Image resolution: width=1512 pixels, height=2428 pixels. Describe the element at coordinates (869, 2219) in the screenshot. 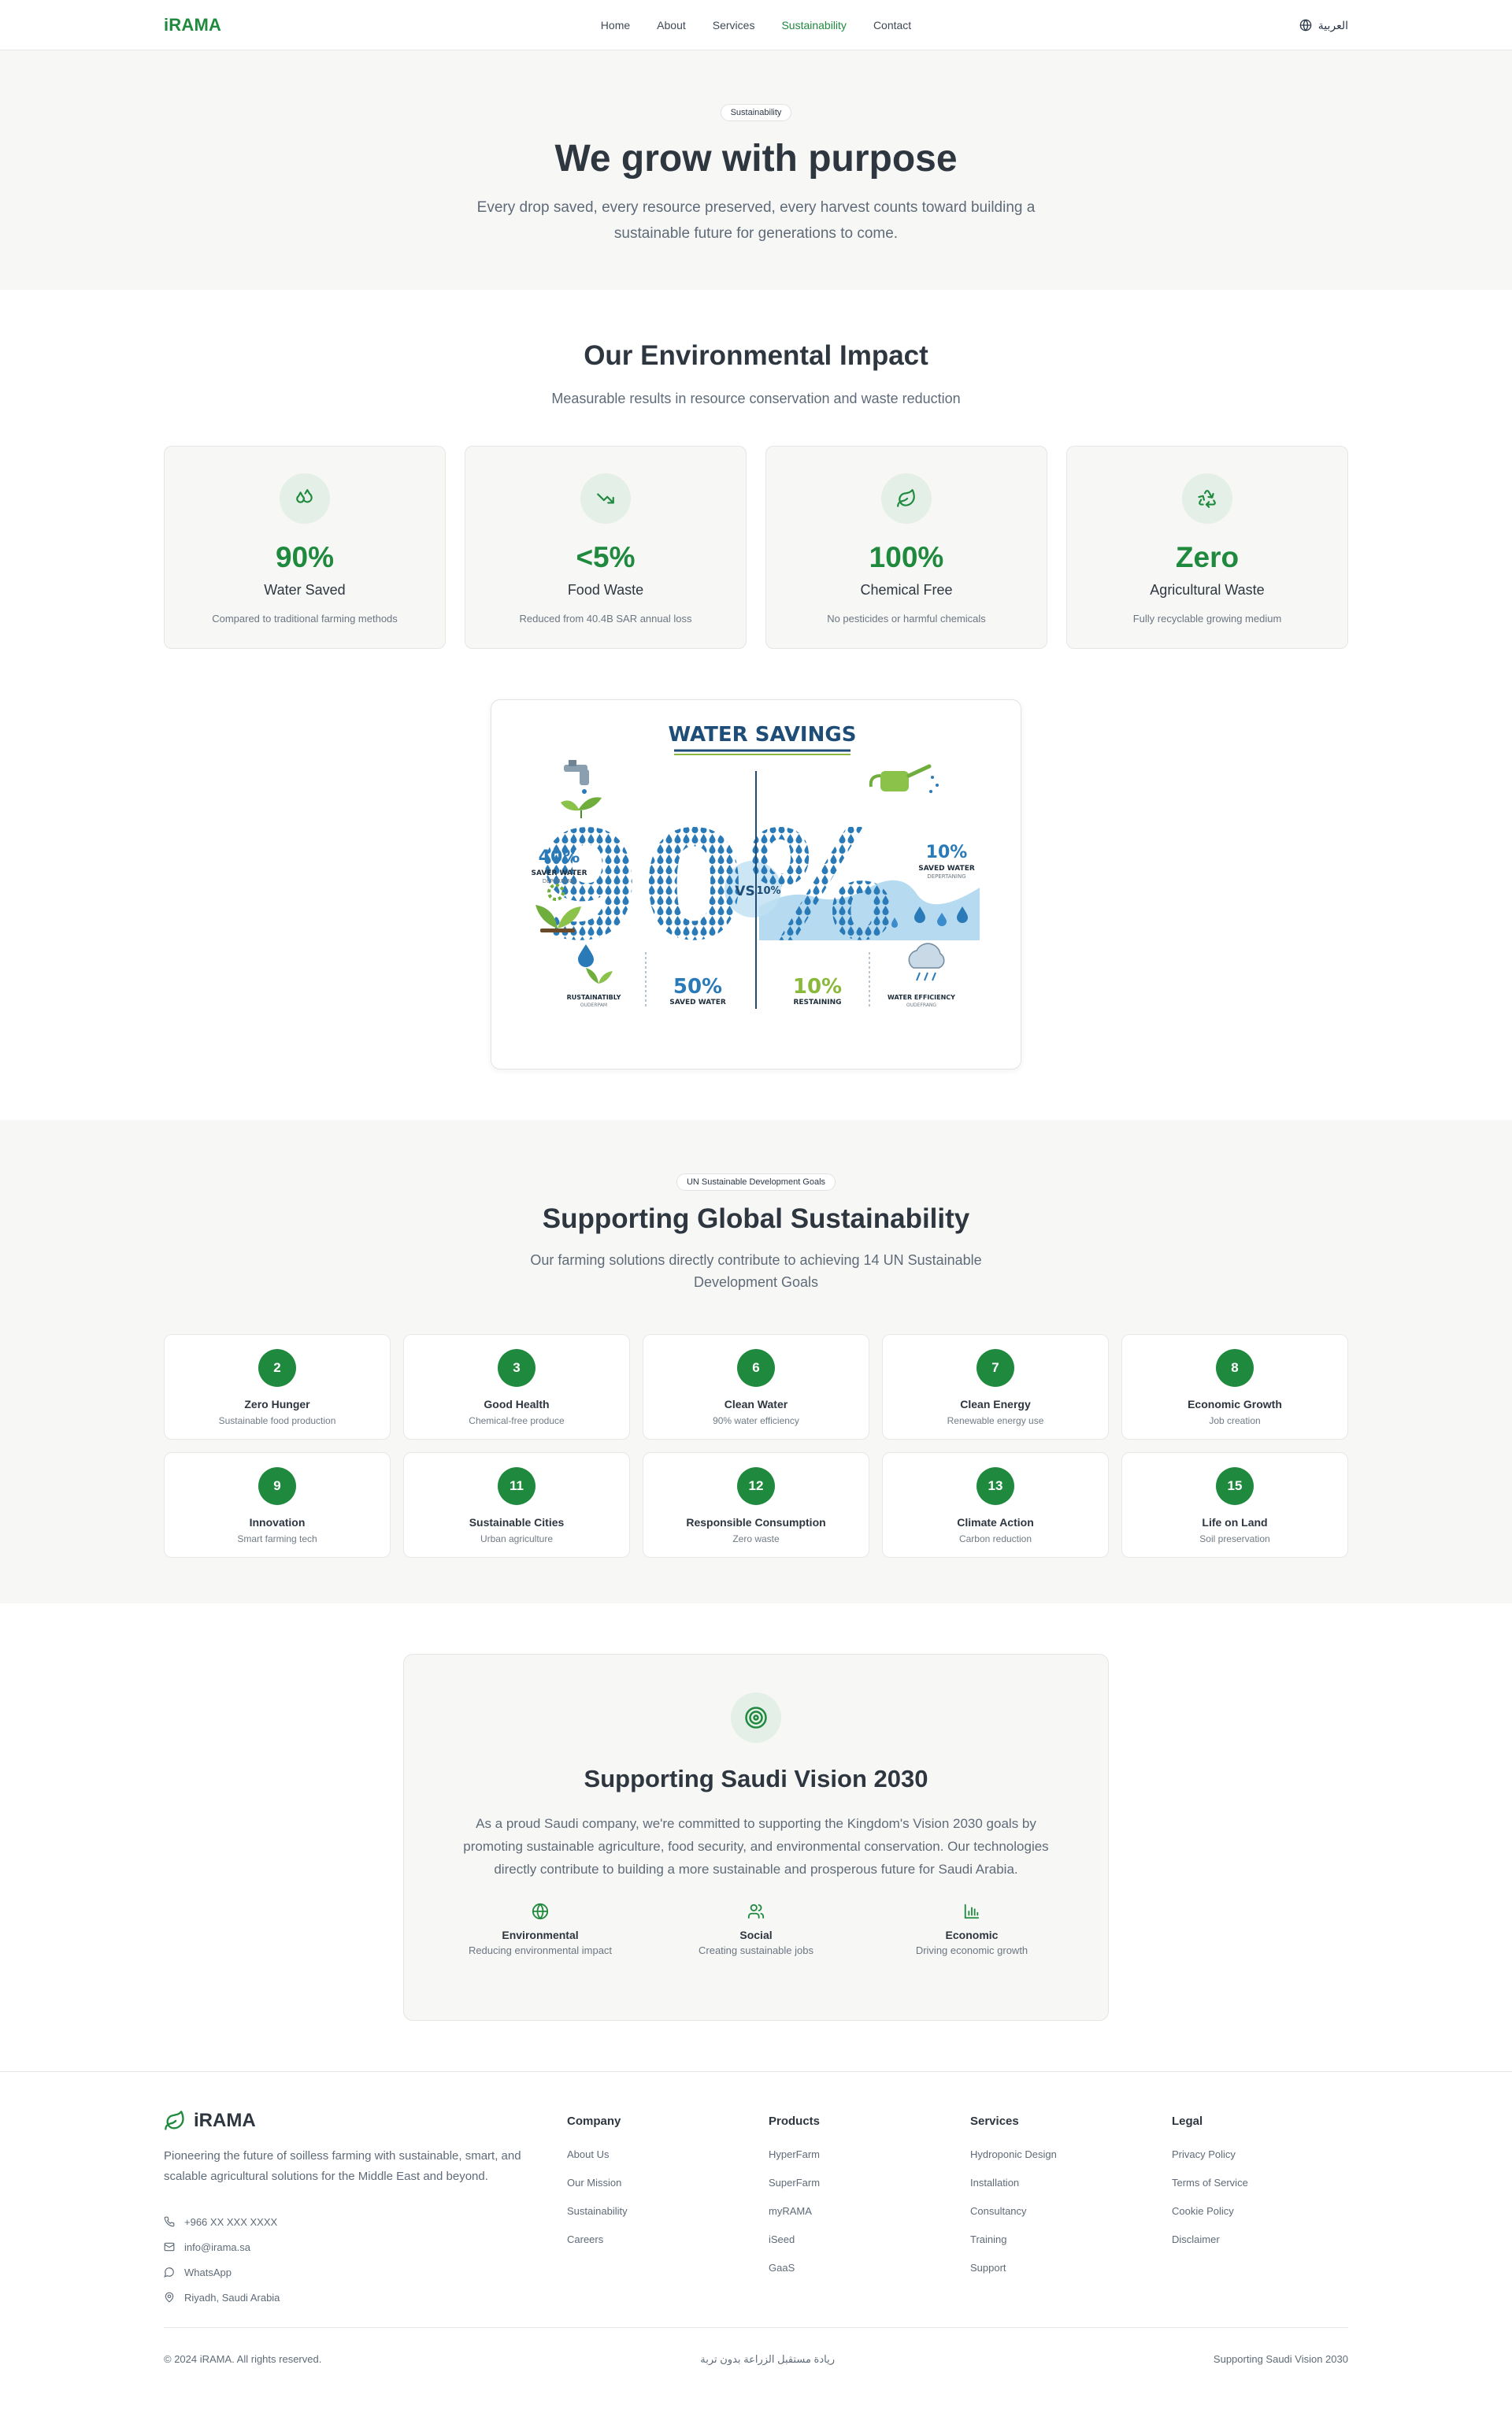

I see `footer-link: myRAMA` at that location.